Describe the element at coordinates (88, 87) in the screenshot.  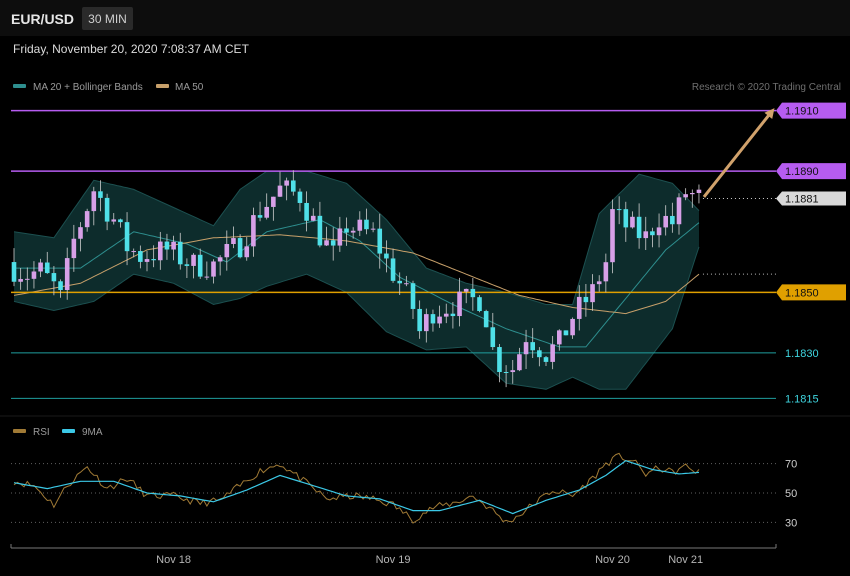
I see `ma20-legend-label: MA 20 + Bollinger Bands` at that location.